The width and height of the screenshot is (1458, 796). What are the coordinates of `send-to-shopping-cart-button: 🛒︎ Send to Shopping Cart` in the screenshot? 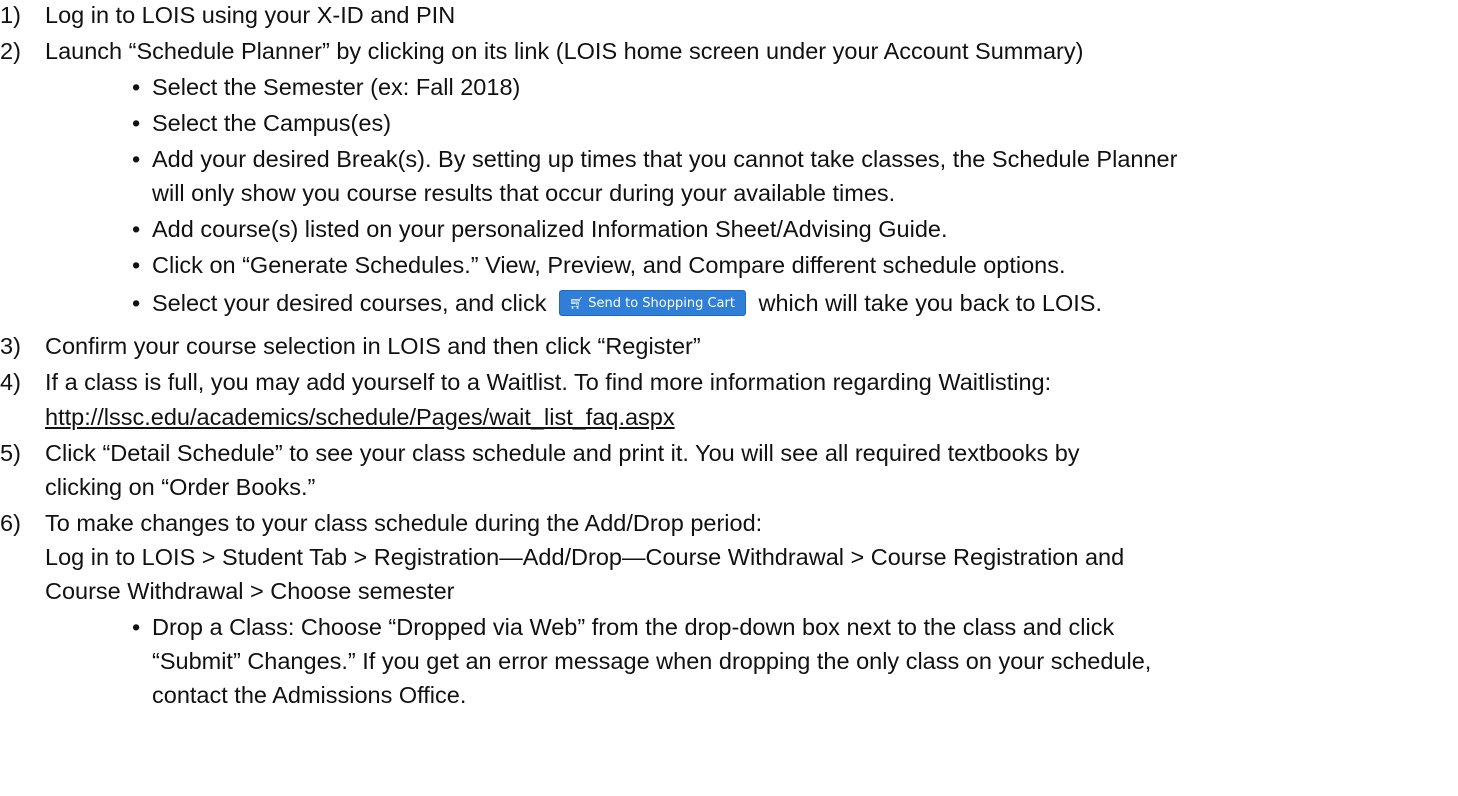 It's located at (652, 302).